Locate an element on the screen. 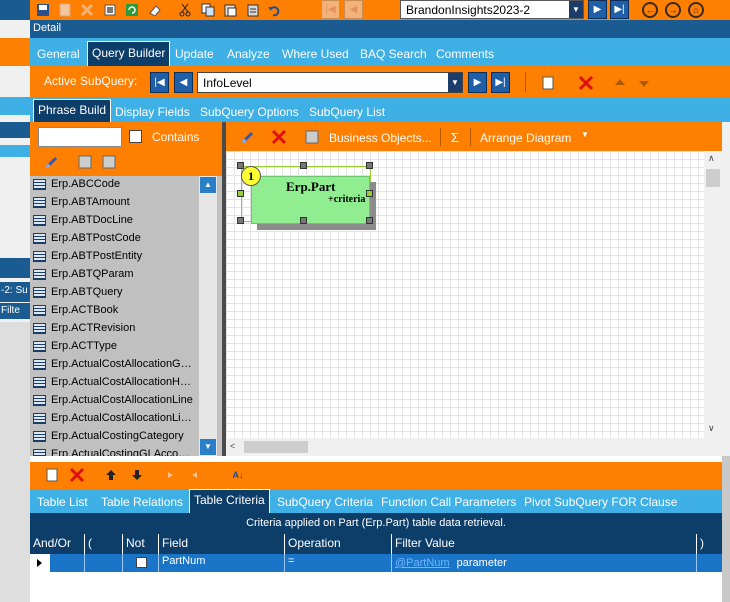  previous-subquery-button: ◀ is located at coordinates (183, 82).